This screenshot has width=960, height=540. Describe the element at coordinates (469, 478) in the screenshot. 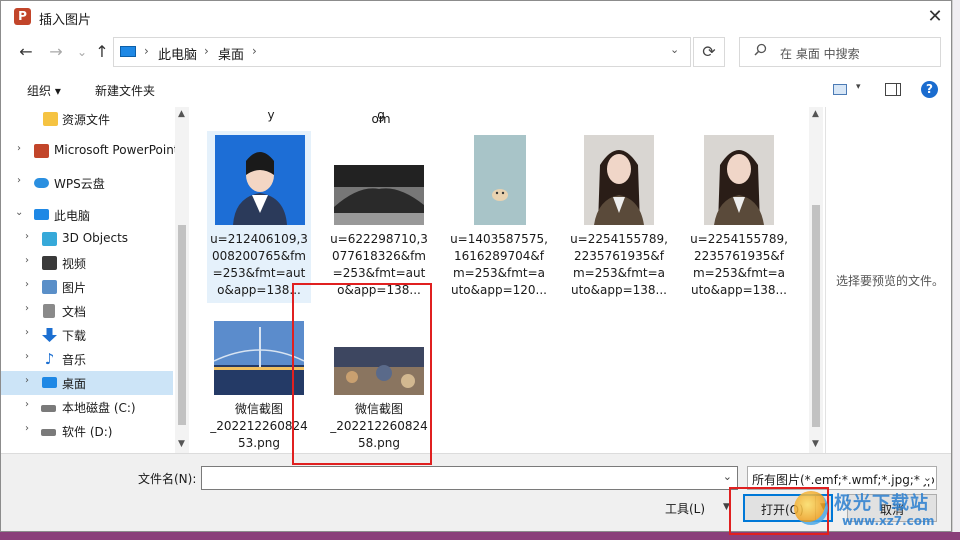

I see `filename-input: ⌄` at that location.